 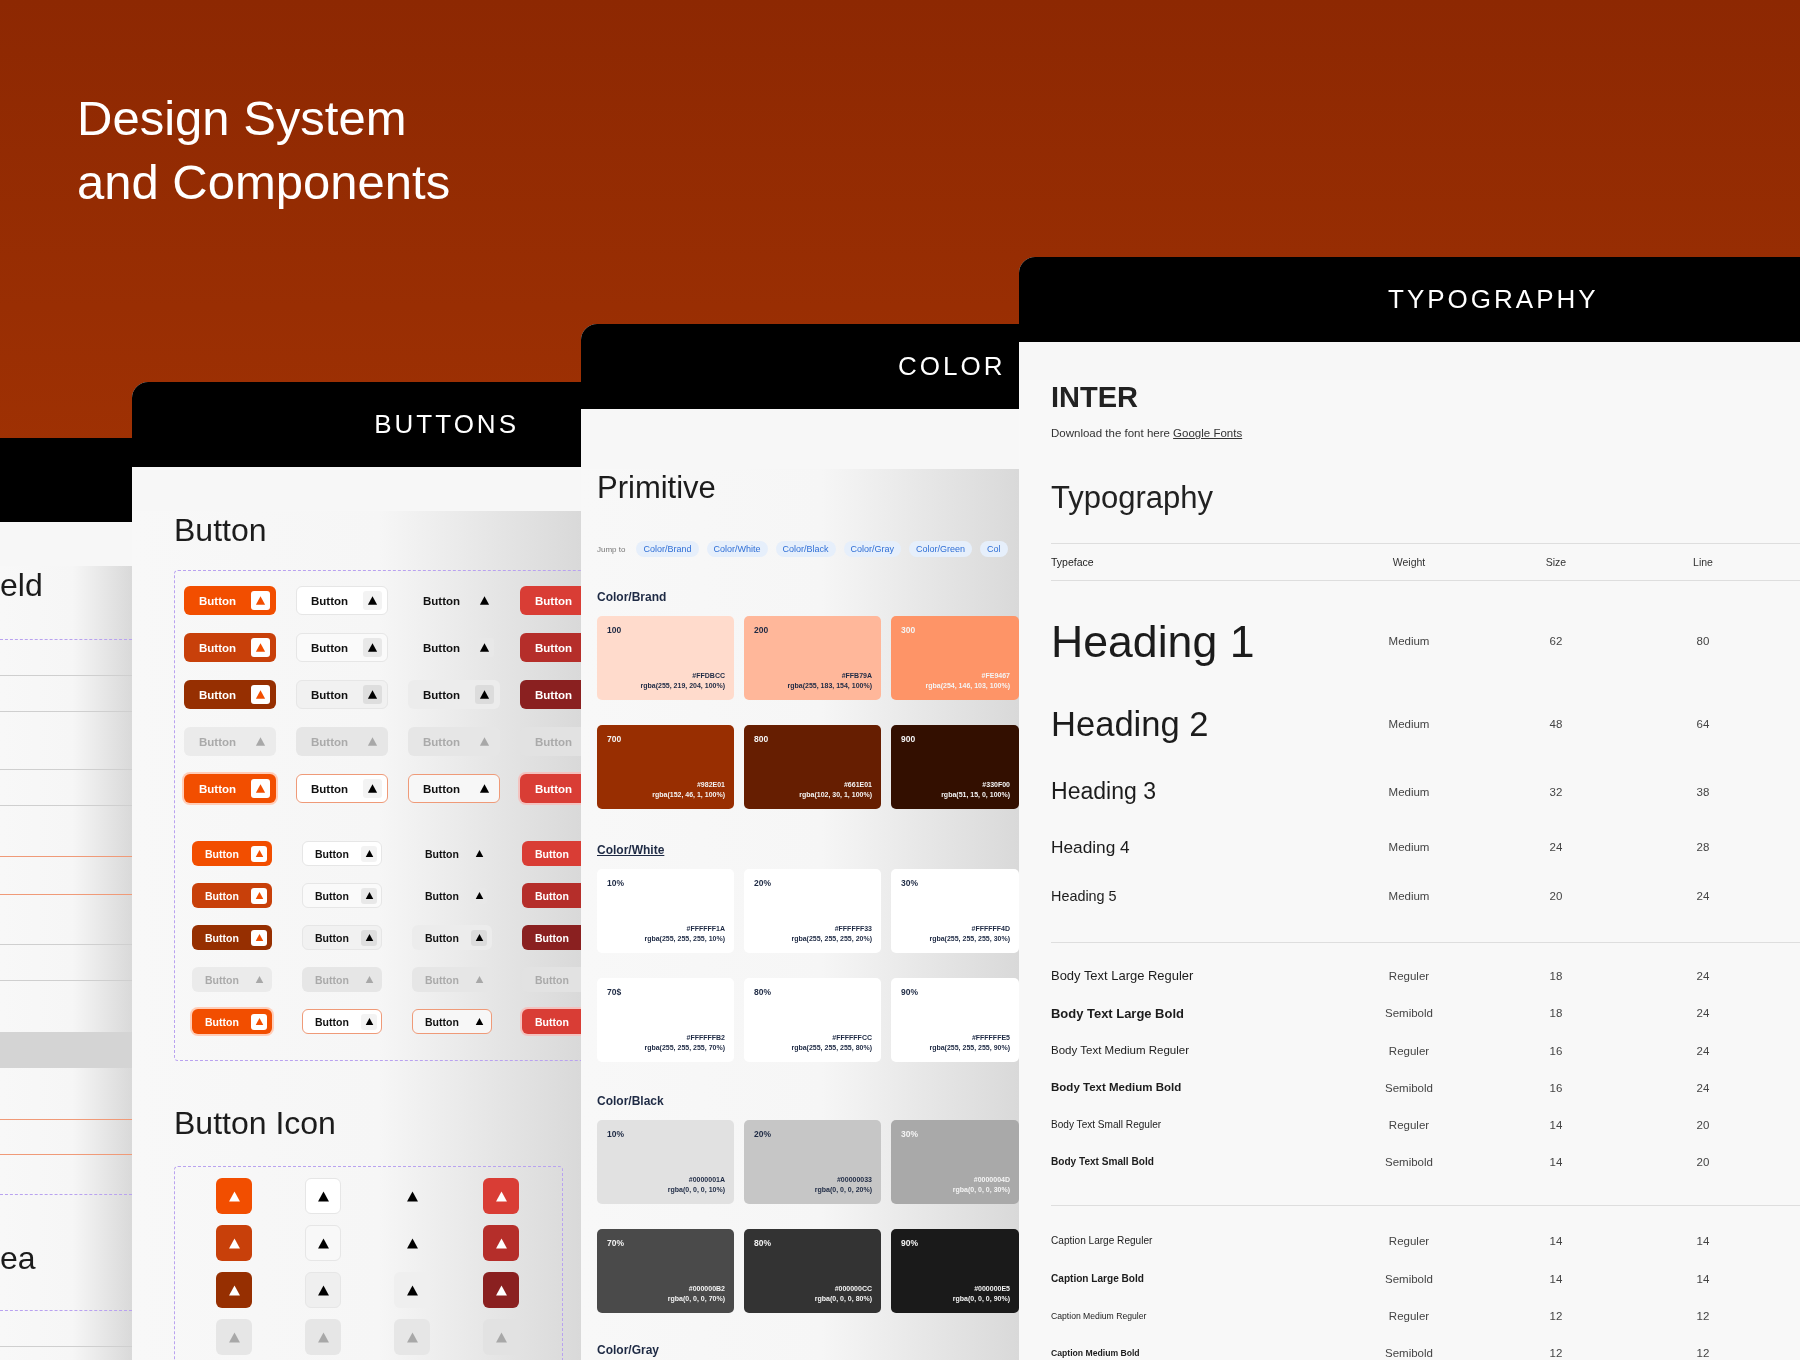 I want to click on column-header: Line, so click(x=1703, y=562).